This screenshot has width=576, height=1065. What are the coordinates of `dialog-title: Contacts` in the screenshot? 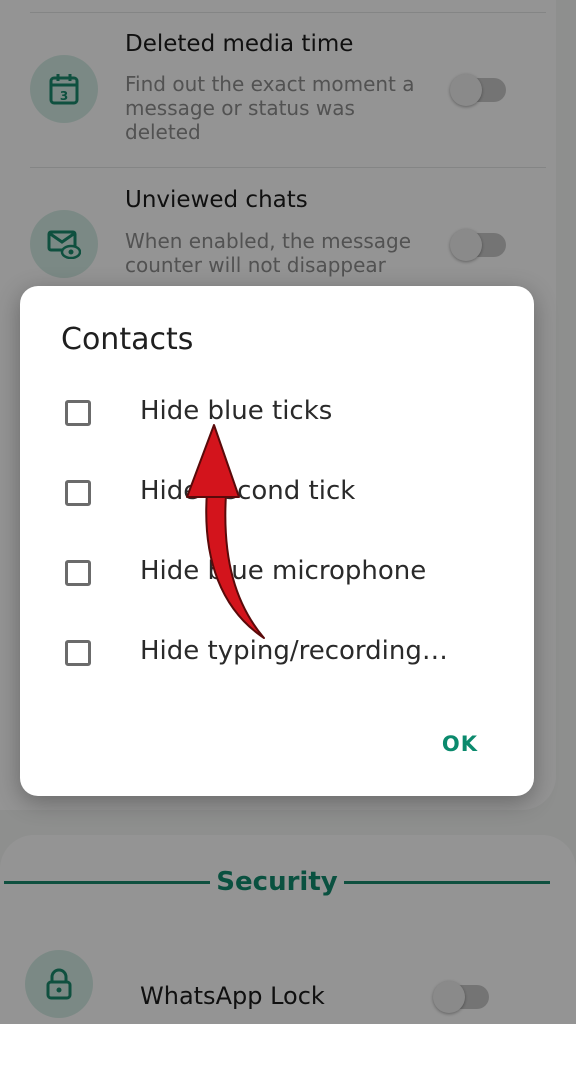 It's located at (127, 339).